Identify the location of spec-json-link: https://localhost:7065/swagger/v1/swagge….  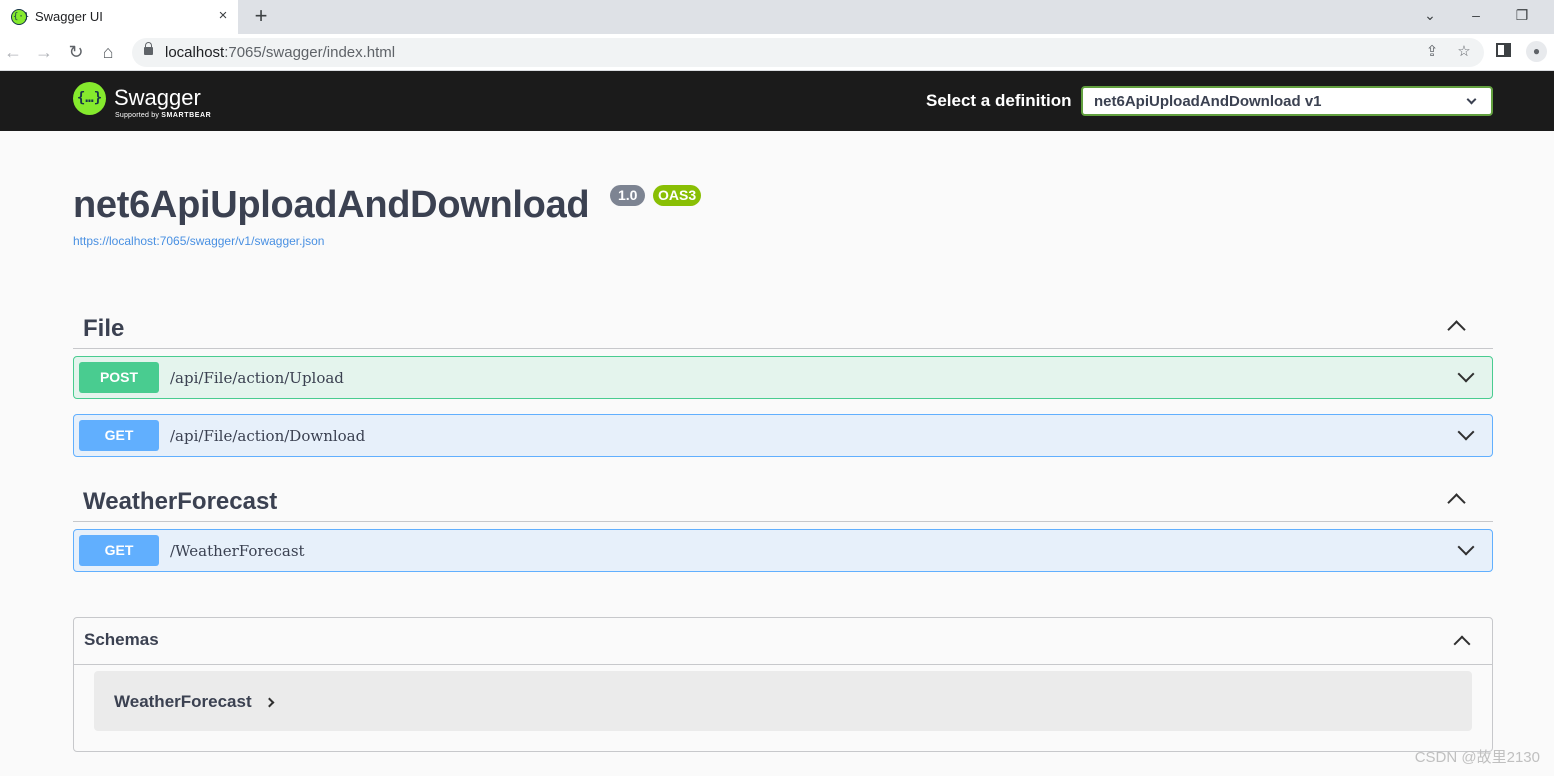
(198, 241).